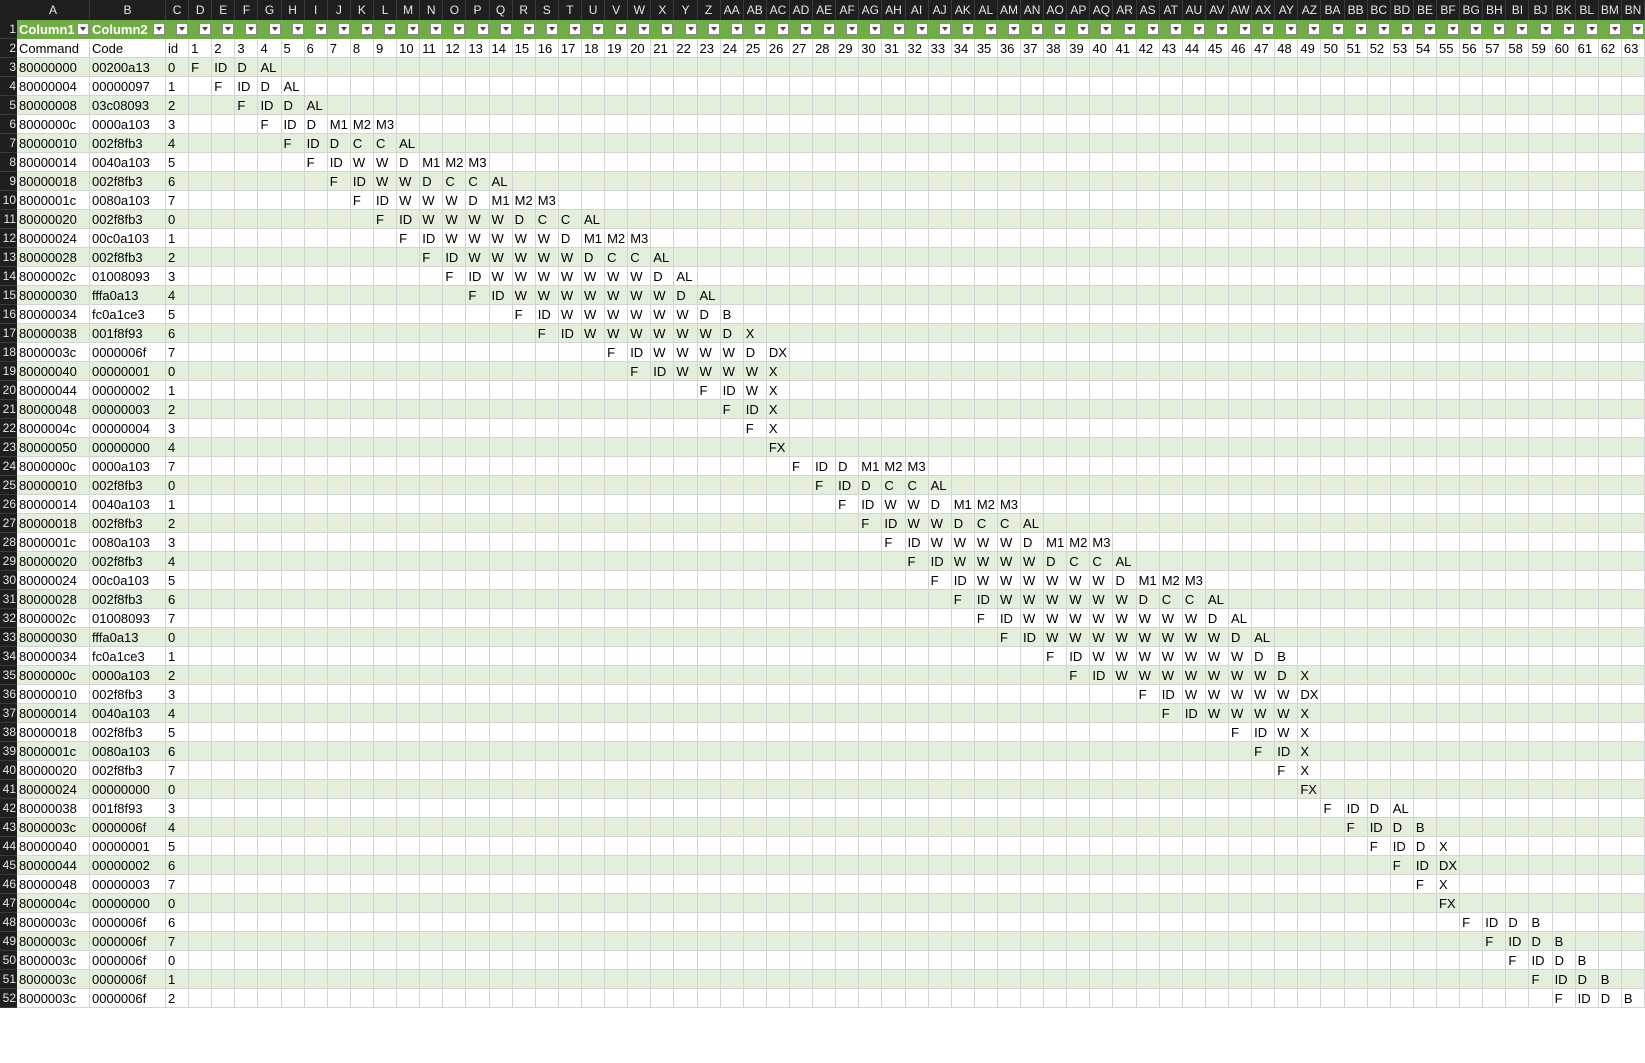  What do you see at coordinates (1541, 10) in the screenshot?
I see `column-header: BJ` at bounding box center [1541, 10].